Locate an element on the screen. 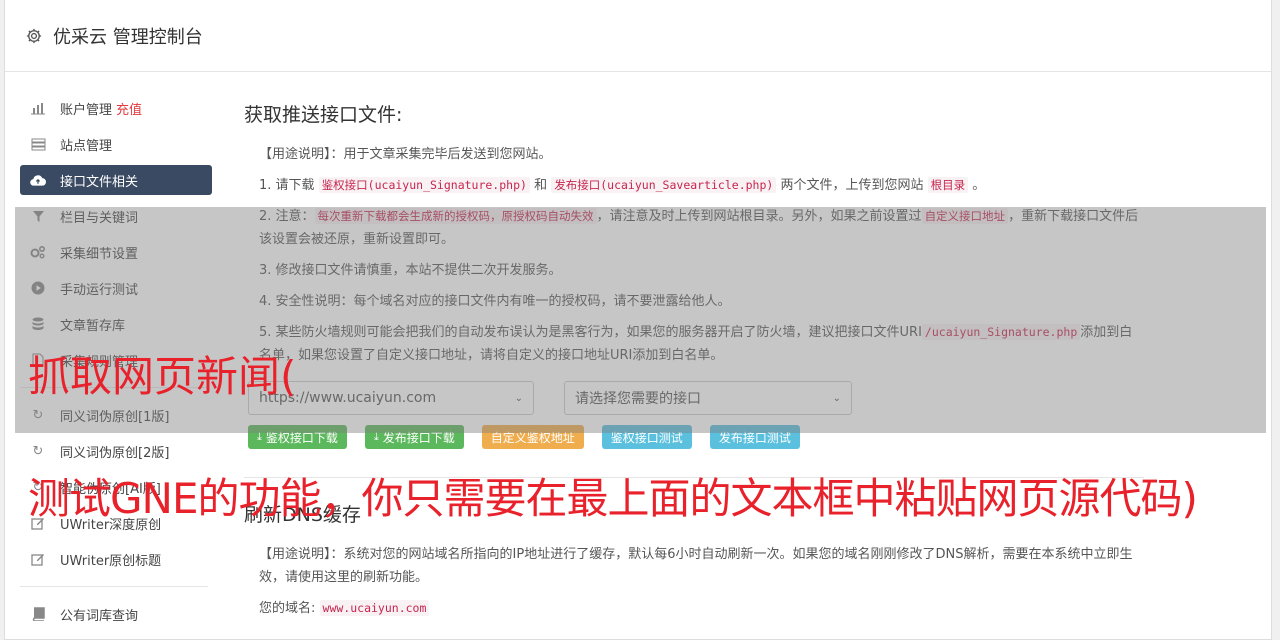 Image resolution: width=1280 pixels, height=640 pixels. instruction-4: 4. 安全性说明：每个域名对应的接口文件内有唯一的授权码，请不要泄露给他人。 is located at coordinates (495, 301).